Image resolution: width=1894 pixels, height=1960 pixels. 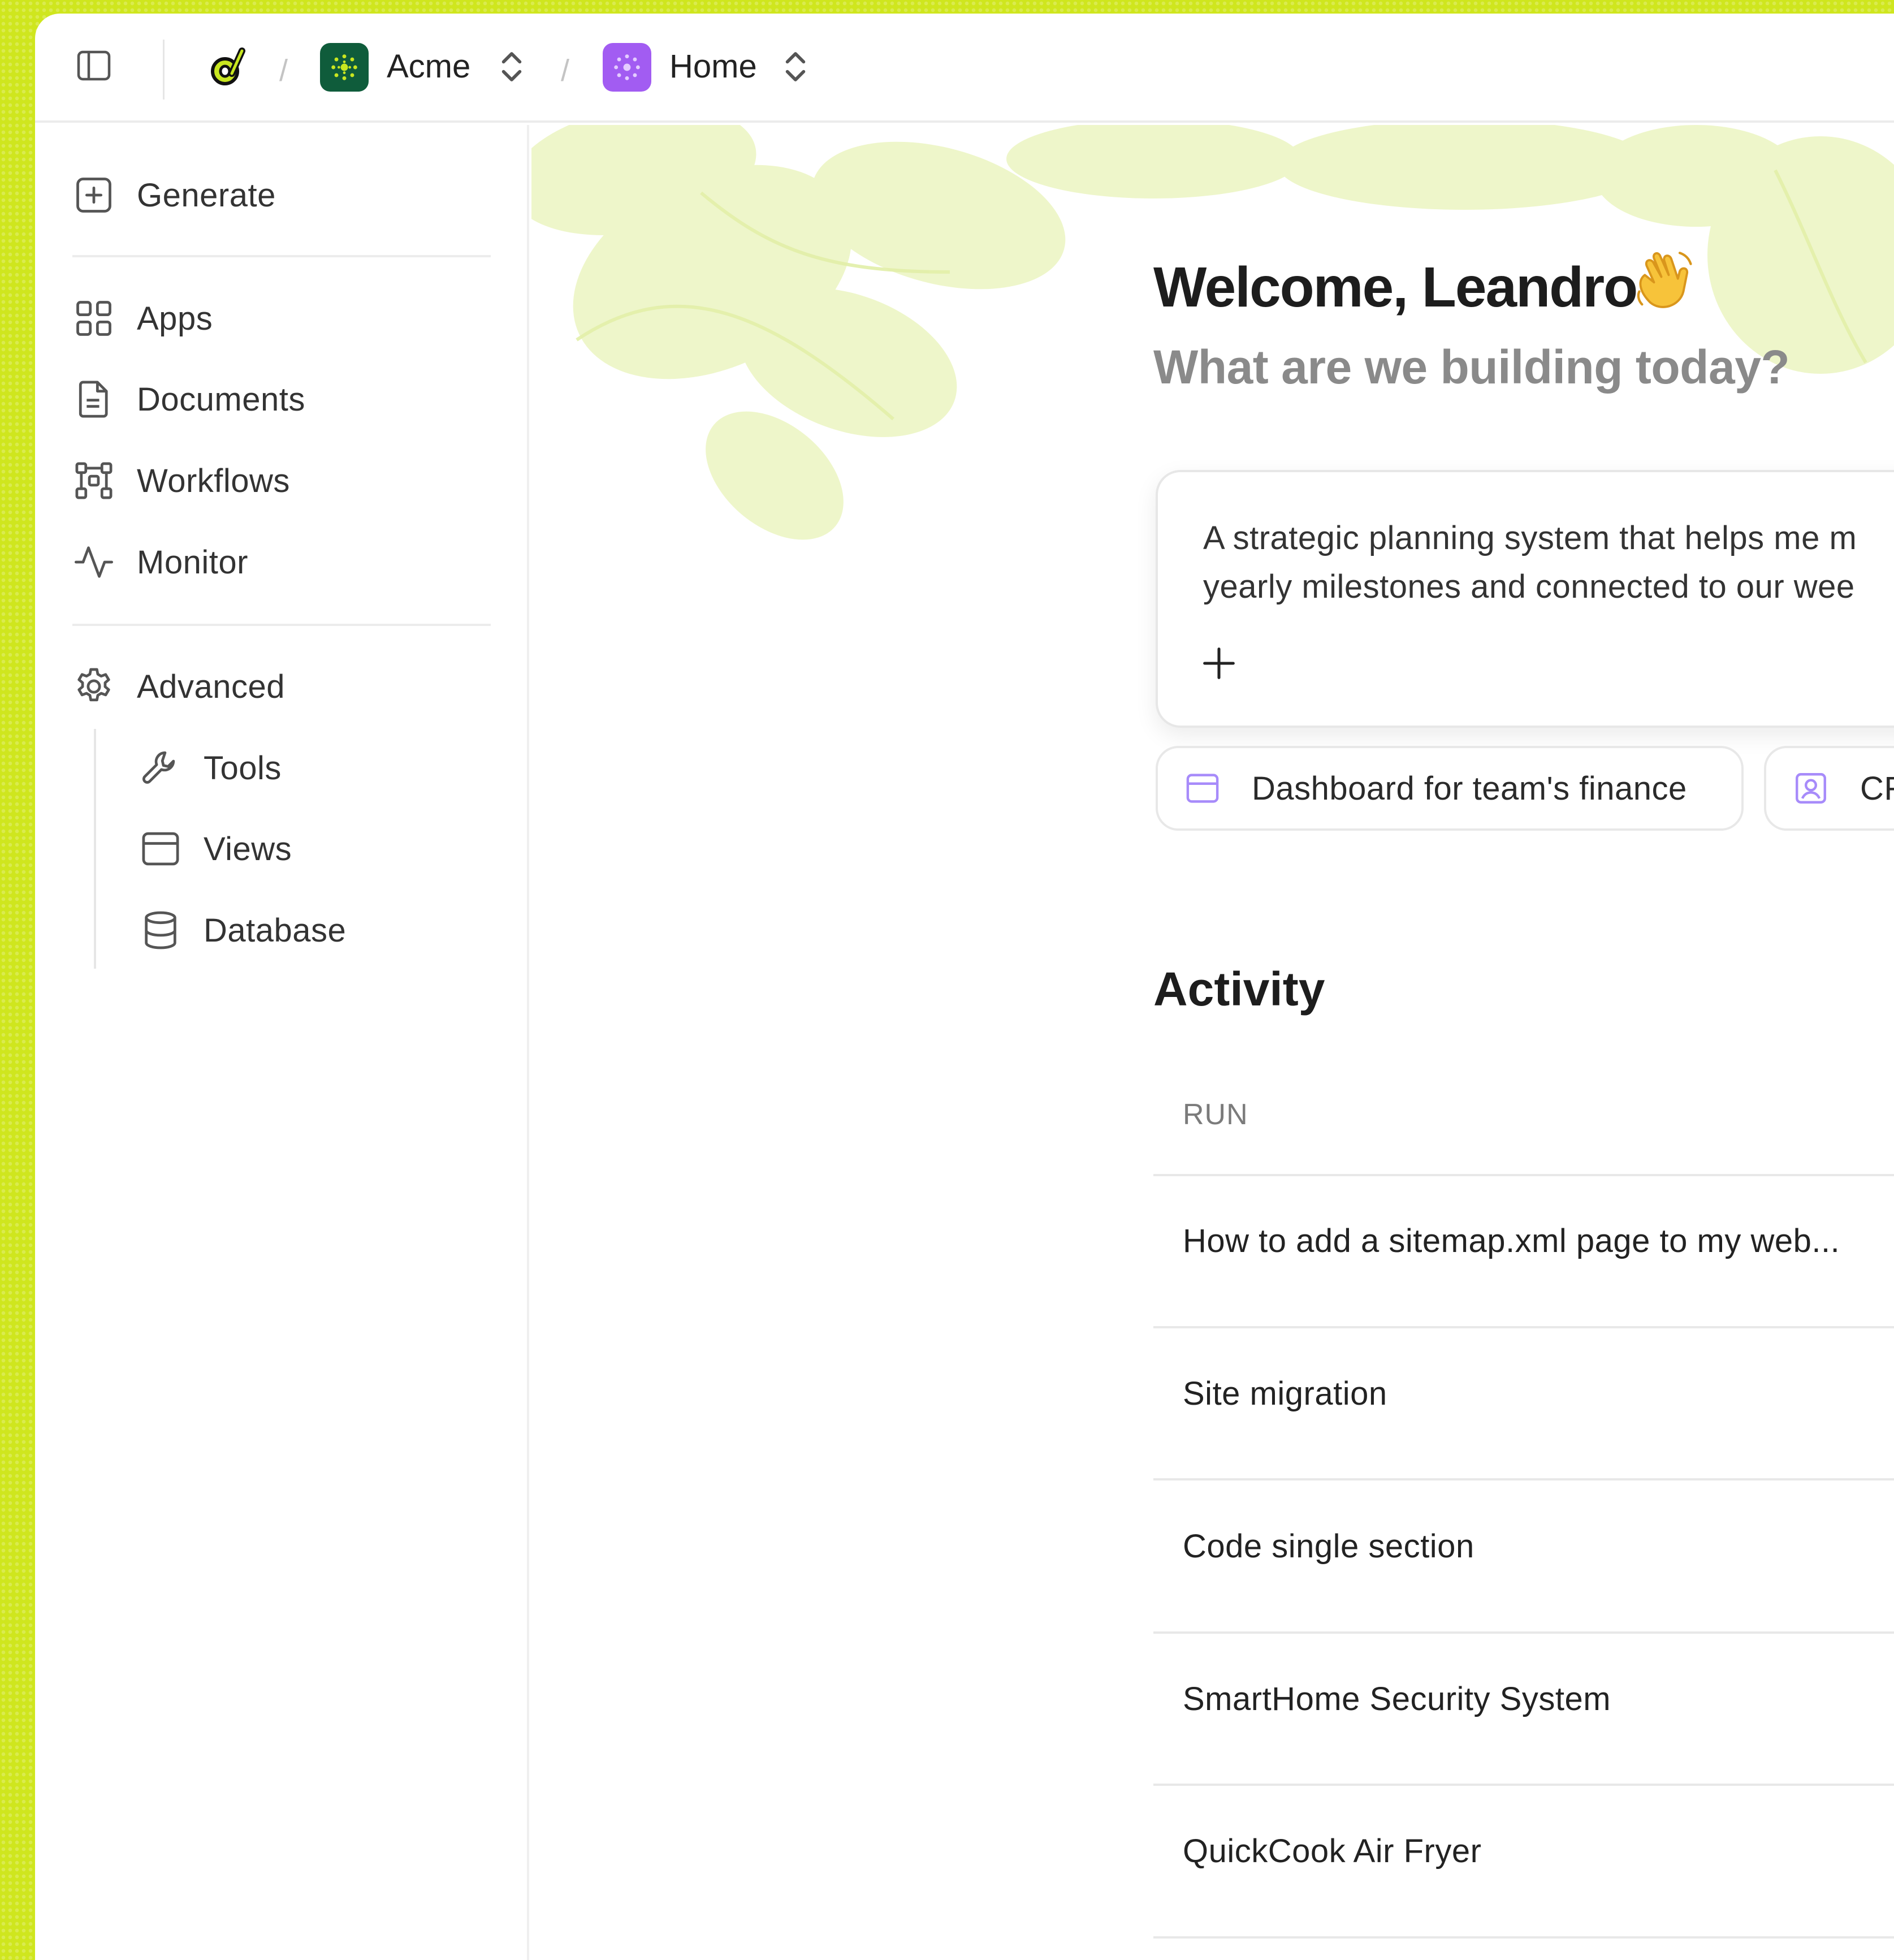 I want to click on activity-pulse-icon, so click(x=94, y=562).